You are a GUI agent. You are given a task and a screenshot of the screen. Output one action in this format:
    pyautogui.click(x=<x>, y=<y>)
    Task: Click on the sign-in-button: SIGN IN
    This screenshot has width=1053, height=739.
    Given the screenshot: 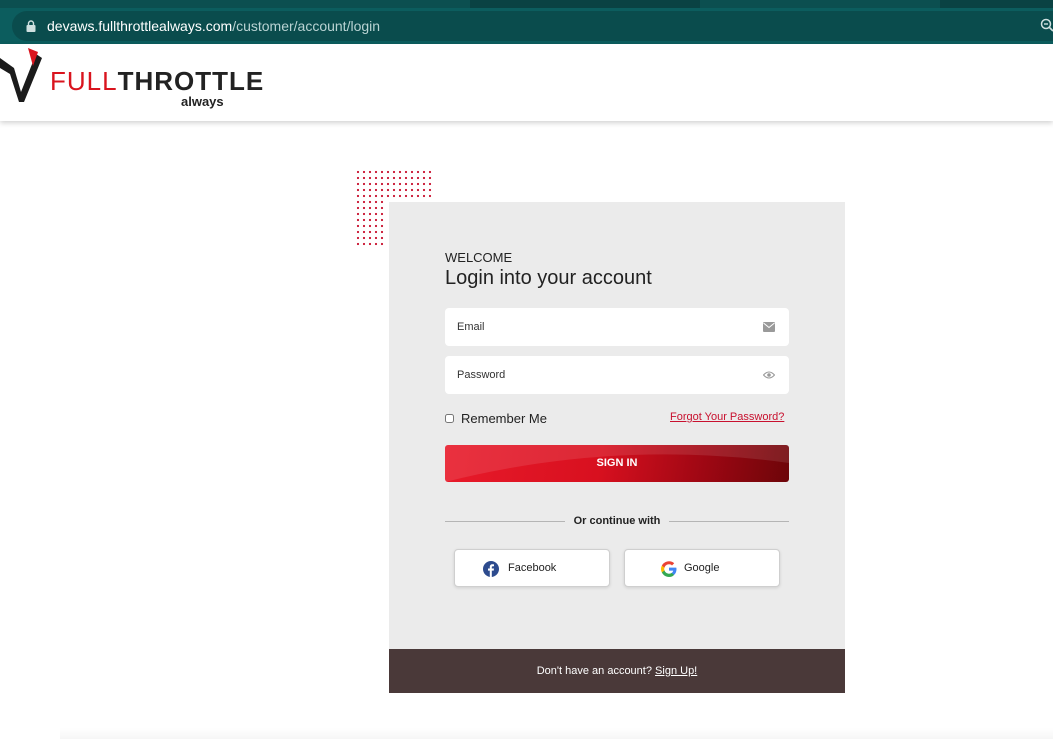 What is the action you would take?
    pyautogui.click(x=617, y=463)
    